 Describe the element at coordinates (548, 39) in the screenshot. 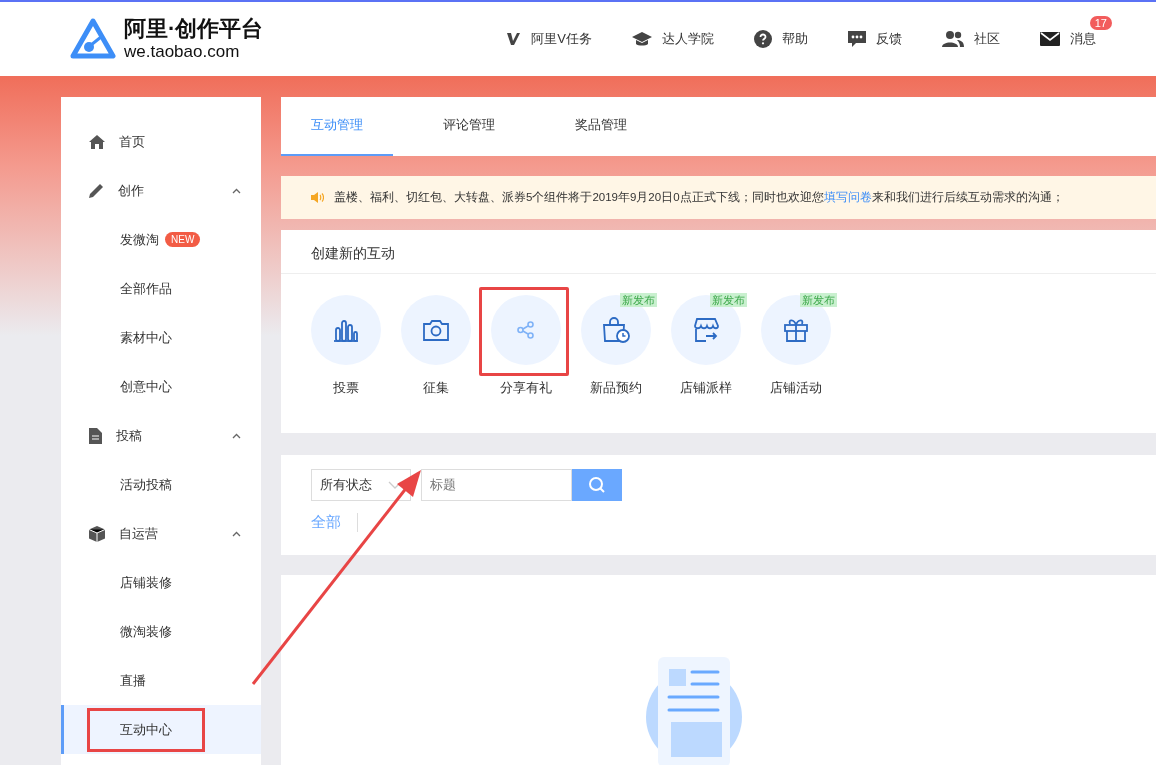

I see `nav-link: 阿里V任务` at that location.